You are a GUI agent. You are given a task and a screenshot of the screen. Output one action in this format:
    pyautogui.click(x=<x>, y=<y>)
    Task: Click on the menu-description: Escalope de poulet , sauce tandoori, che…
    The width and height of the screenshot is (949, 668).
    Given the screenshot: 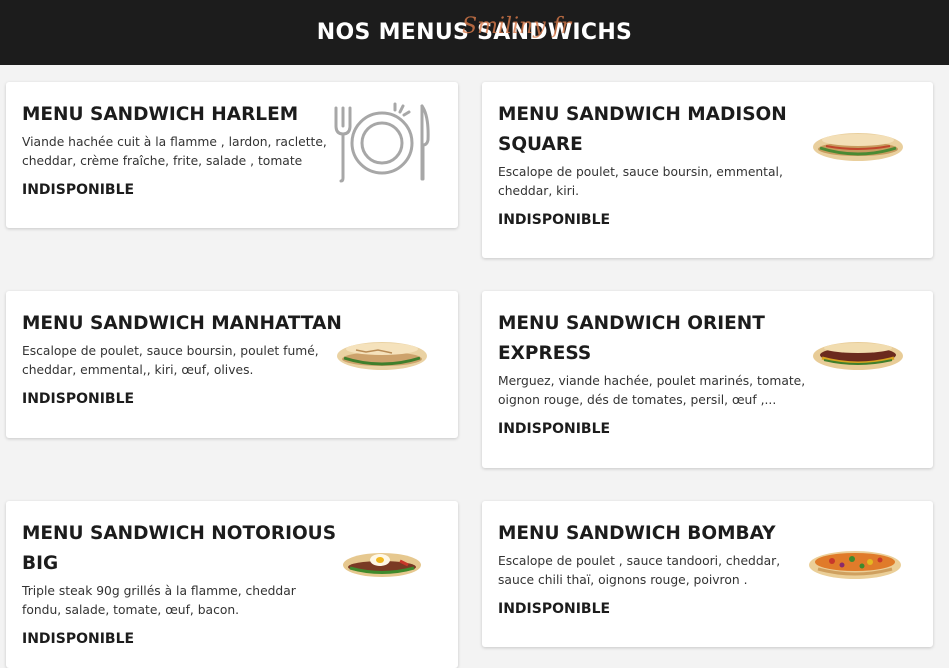 What is the action you would take?
    pyautogui.click(x=639, y=571)
    